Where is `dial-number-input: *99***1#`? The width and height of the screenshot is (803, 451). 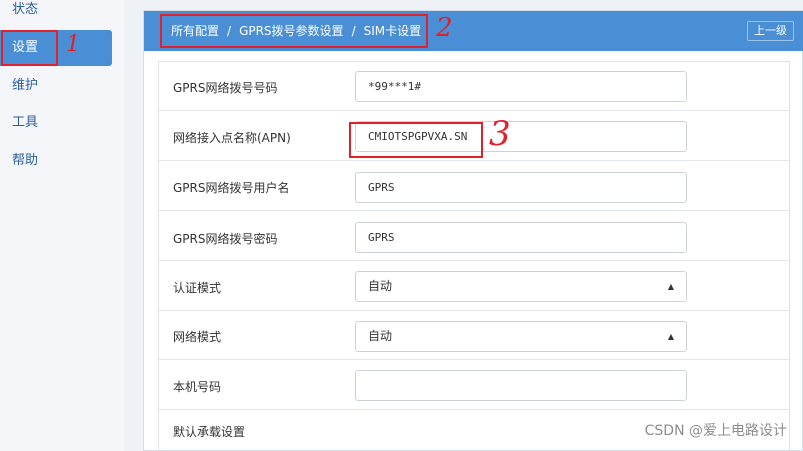 dial-number-input: *99***1# is located at coordinates (521, 86).